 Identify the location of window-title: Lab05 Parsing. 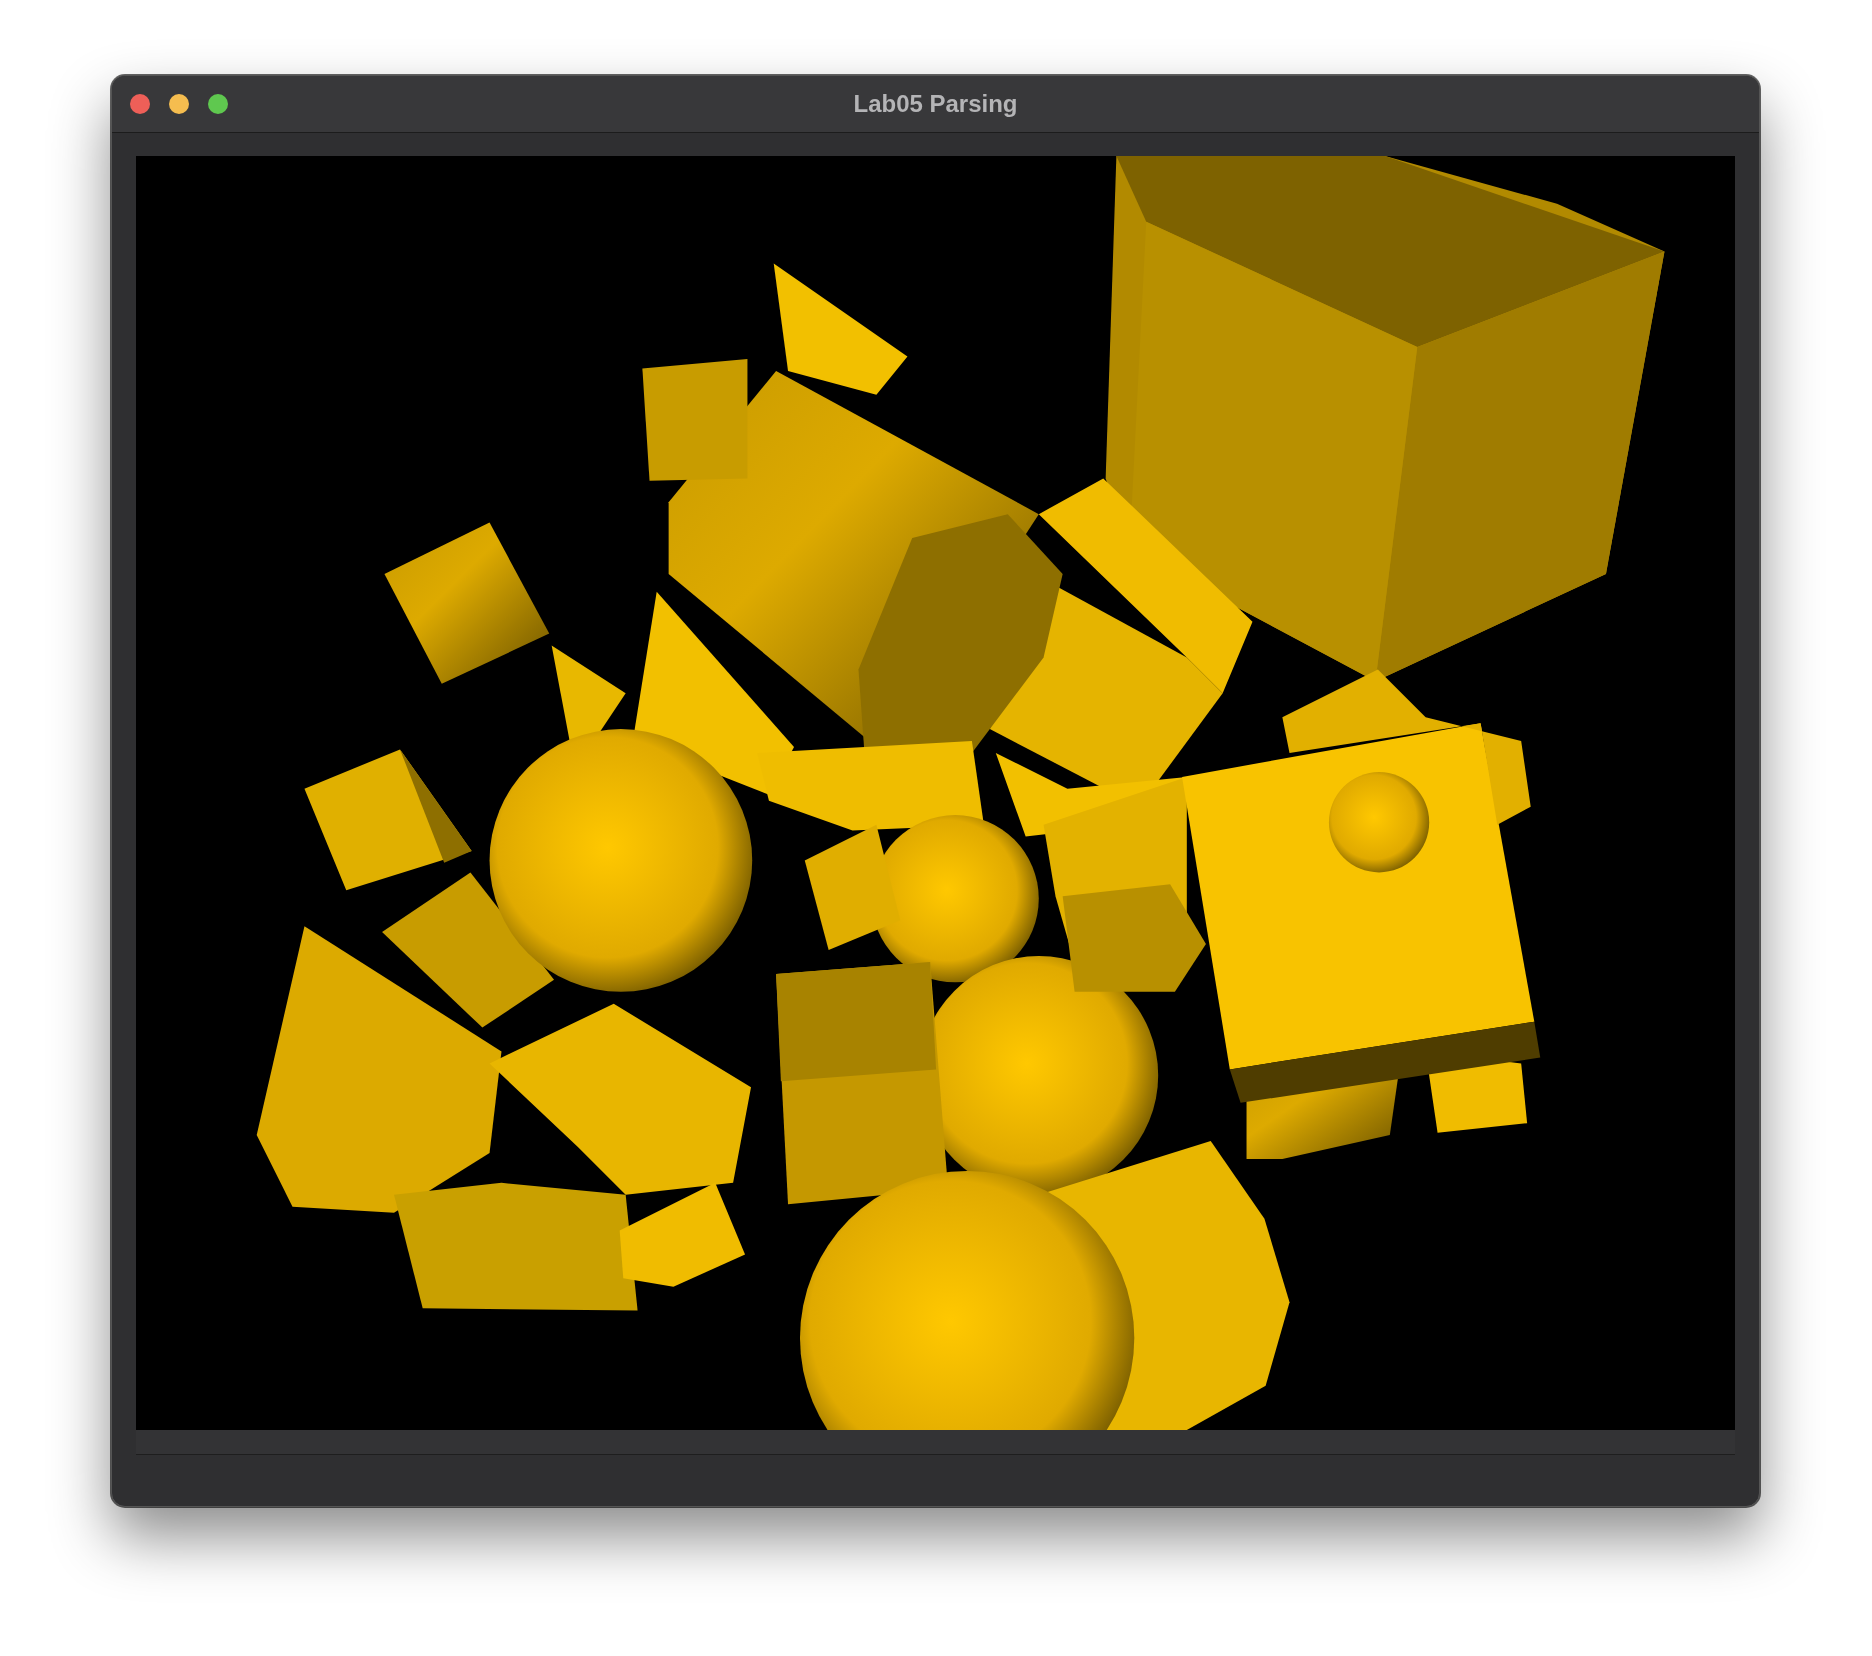
(935, 104).